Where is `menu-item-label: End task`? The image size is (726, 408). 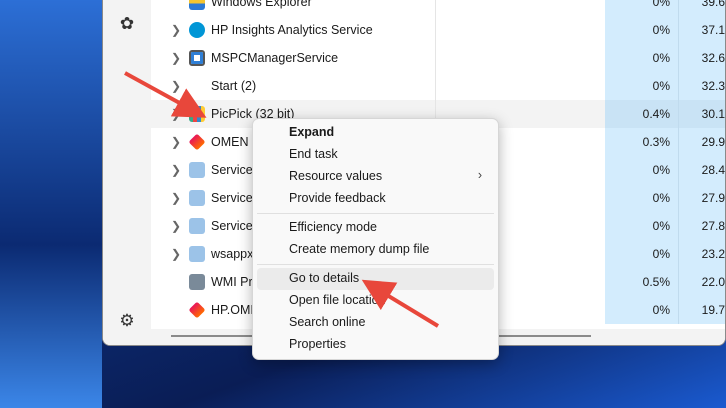
menu-item-label: End task is located at coordinates (313, 154).